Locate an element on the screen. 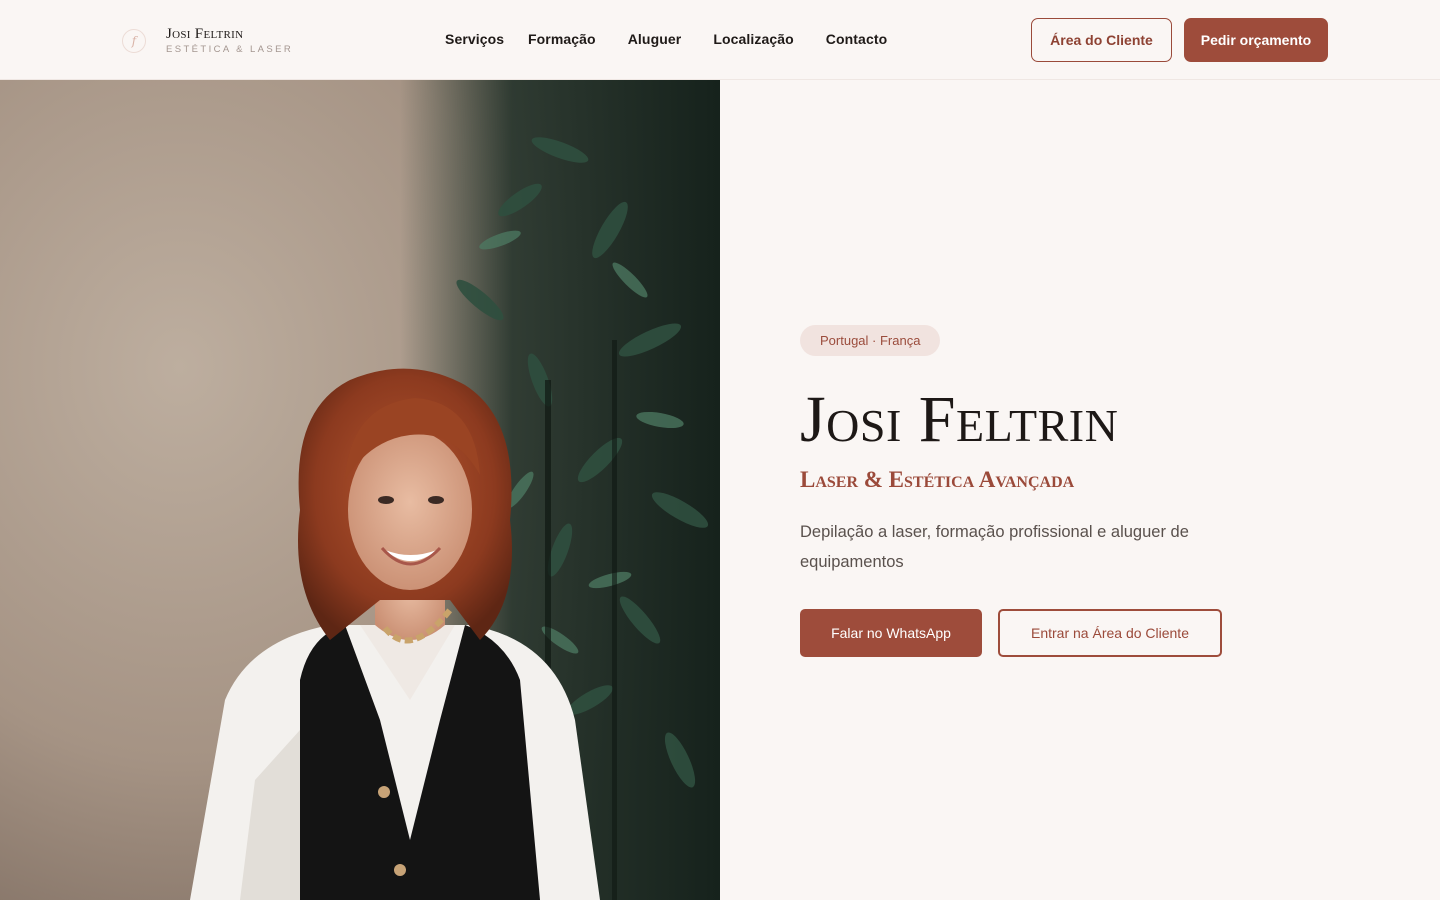  monogram-icon: f is located at coordinates (134, 41).